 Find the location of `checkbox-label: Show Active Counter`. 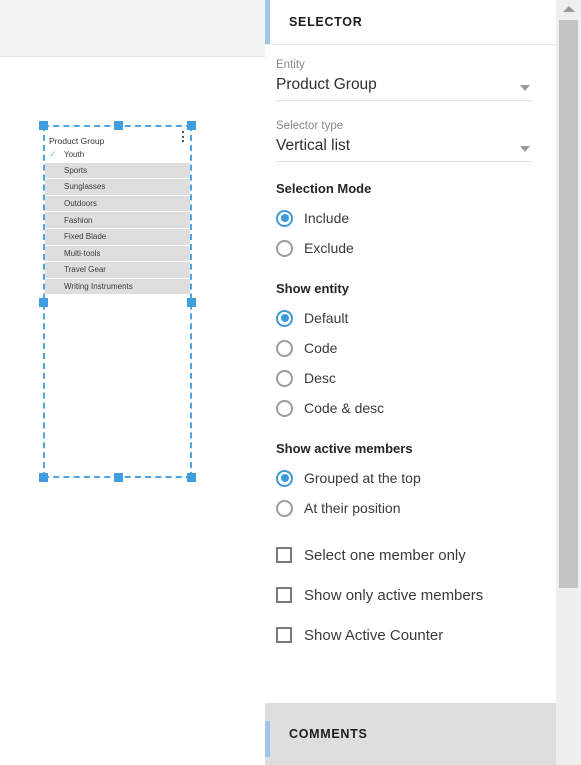

checkbox-label: Show Active Counter is located at coordinates (374, 635).